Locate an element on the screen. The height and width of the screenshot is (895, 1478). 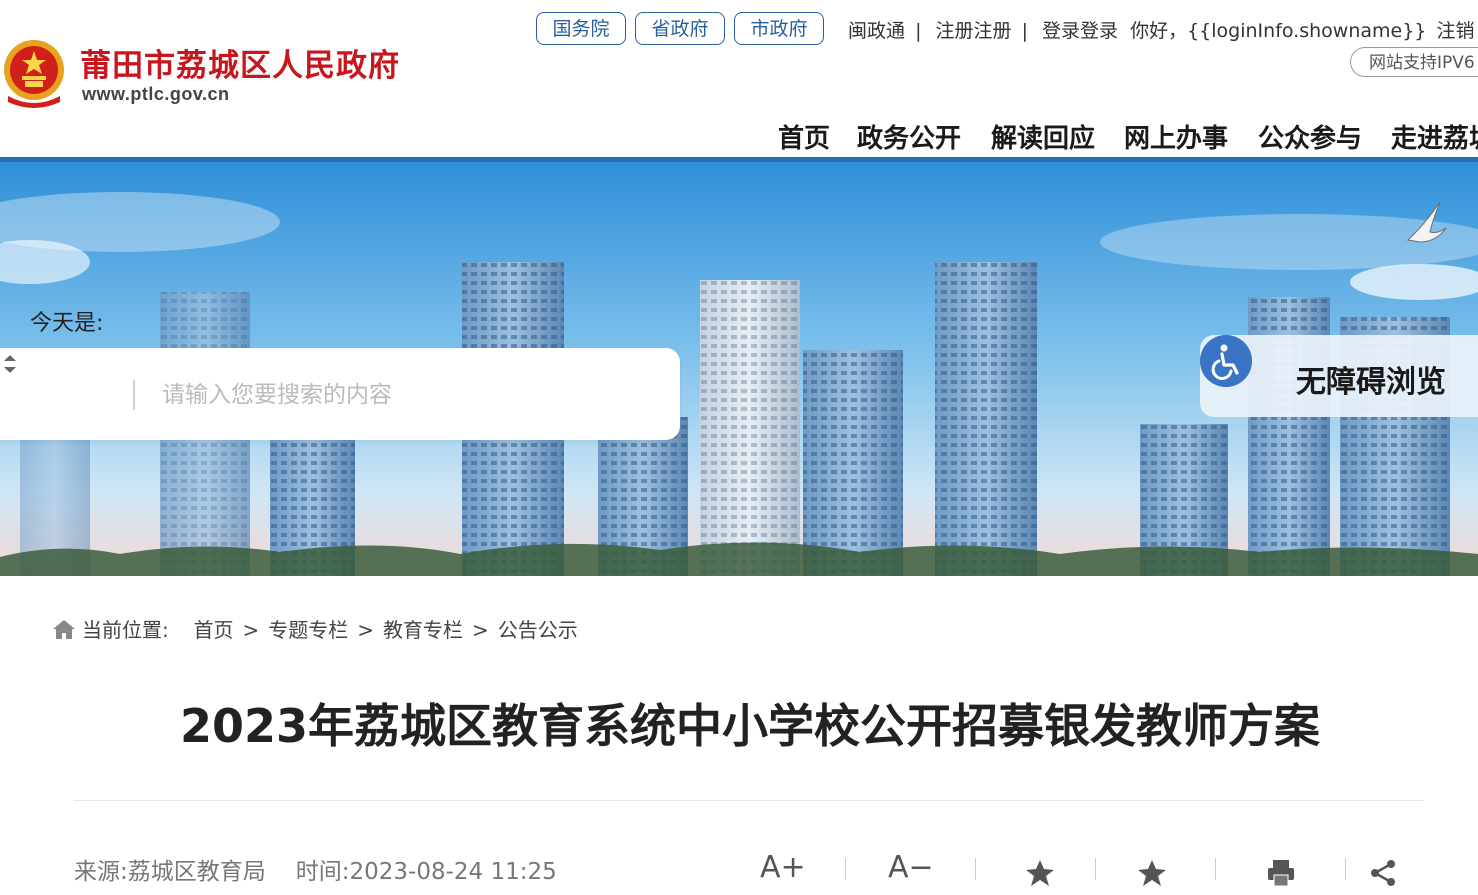
print-icon is located at coordinates (1281, 873).